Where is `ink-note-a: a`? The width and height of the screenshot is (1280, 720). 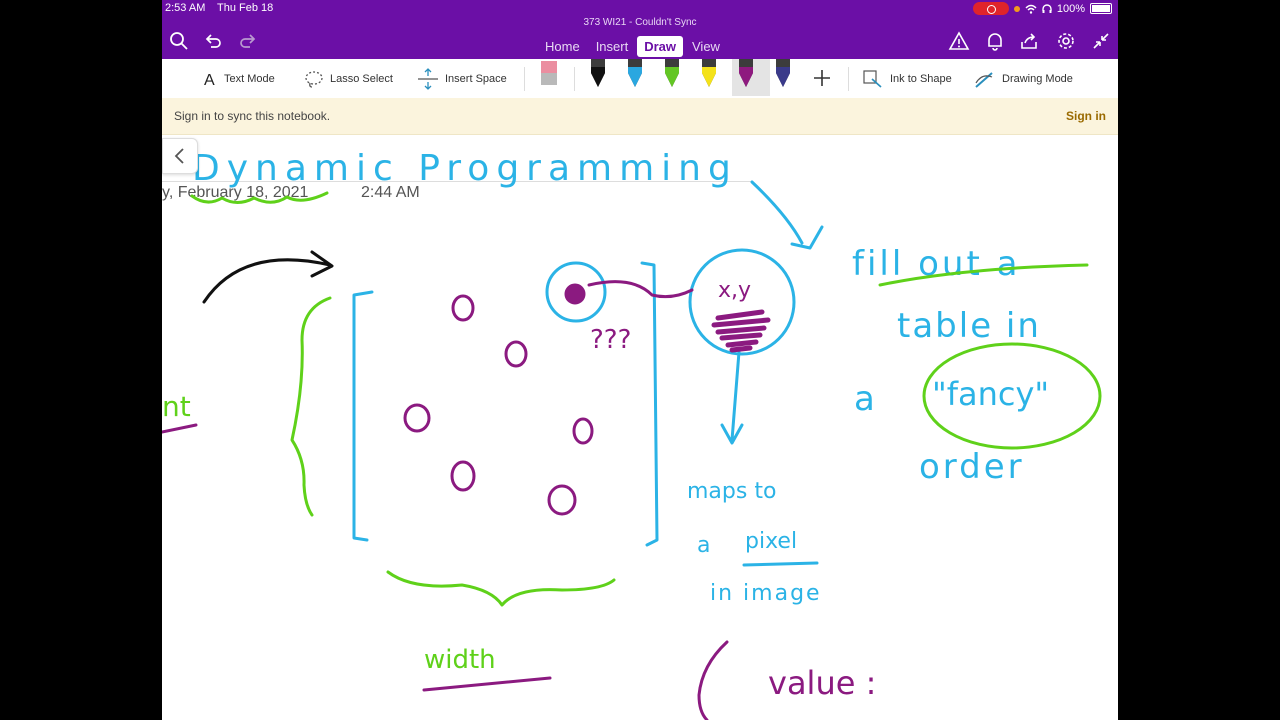
ink-note-a: a is located at coordinates (864, 399).